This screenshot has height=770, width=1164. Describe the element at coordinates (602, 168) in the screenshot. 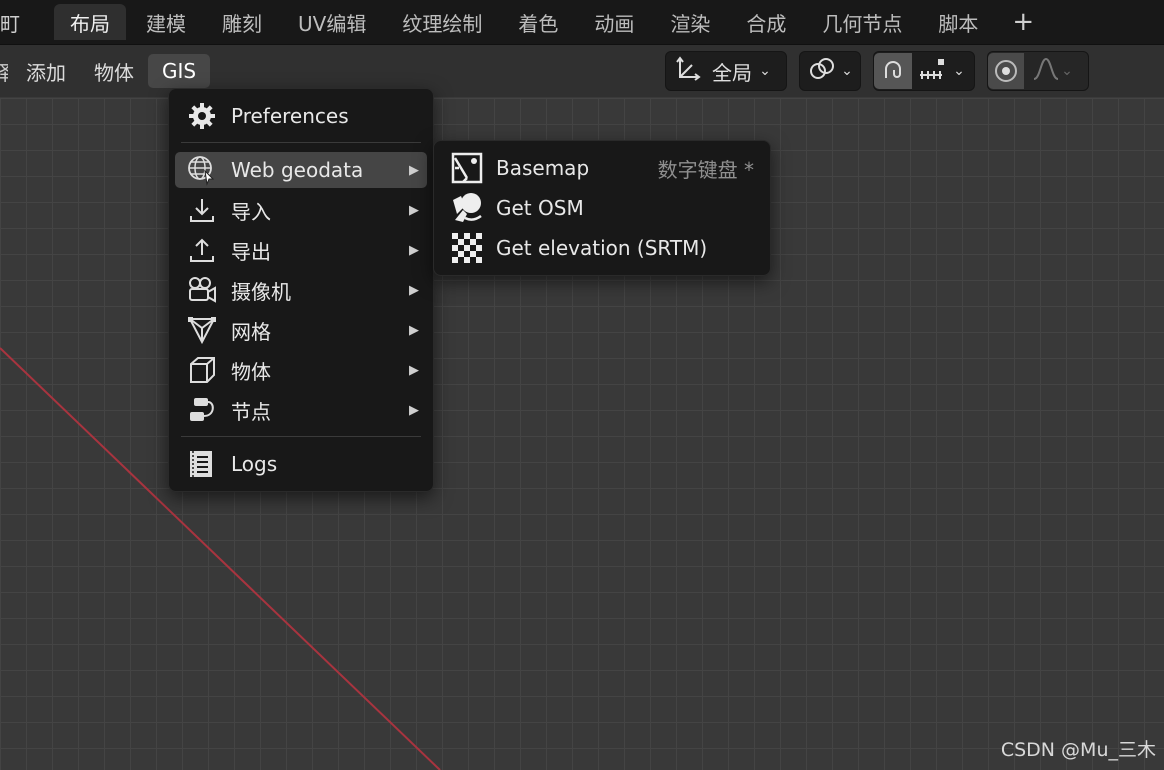

I see `menu-item-basemap: Basemap 数字键盘 *` at that location.